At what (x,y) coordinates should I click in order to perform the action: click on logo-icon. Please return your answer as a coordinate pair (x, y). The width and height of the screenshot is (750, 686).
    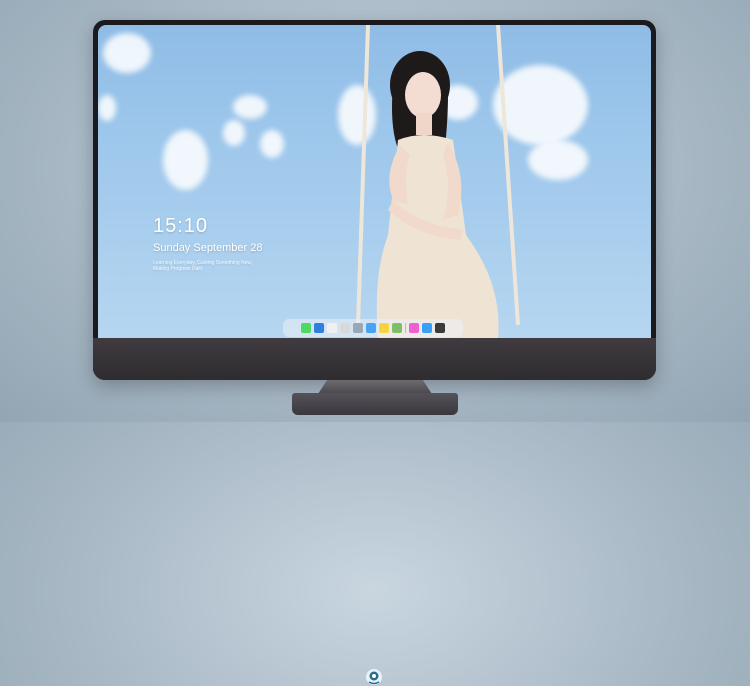
    Looking at the image, I should click on (374, 677).